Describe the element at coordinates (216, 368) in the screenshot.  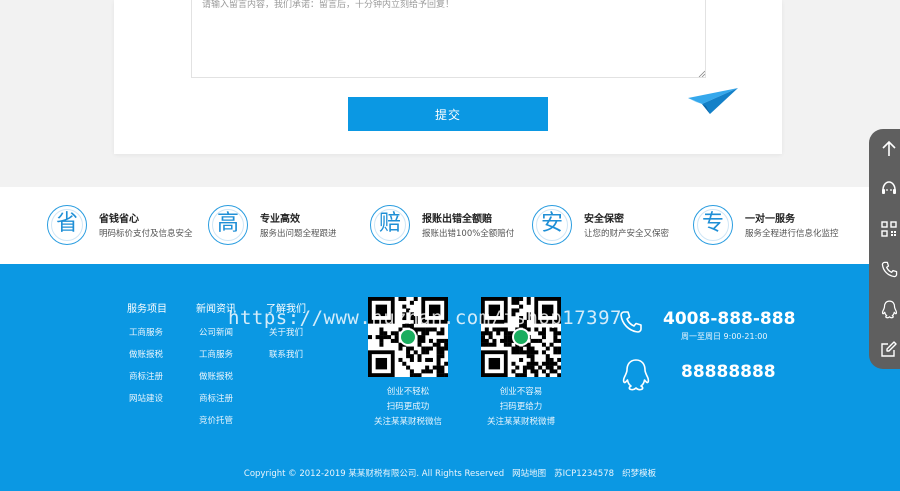
I see `footer-column-news: 新闻资讯 公司新闻 工商服务 做账报税 商标注册 竞价托管` at that location.